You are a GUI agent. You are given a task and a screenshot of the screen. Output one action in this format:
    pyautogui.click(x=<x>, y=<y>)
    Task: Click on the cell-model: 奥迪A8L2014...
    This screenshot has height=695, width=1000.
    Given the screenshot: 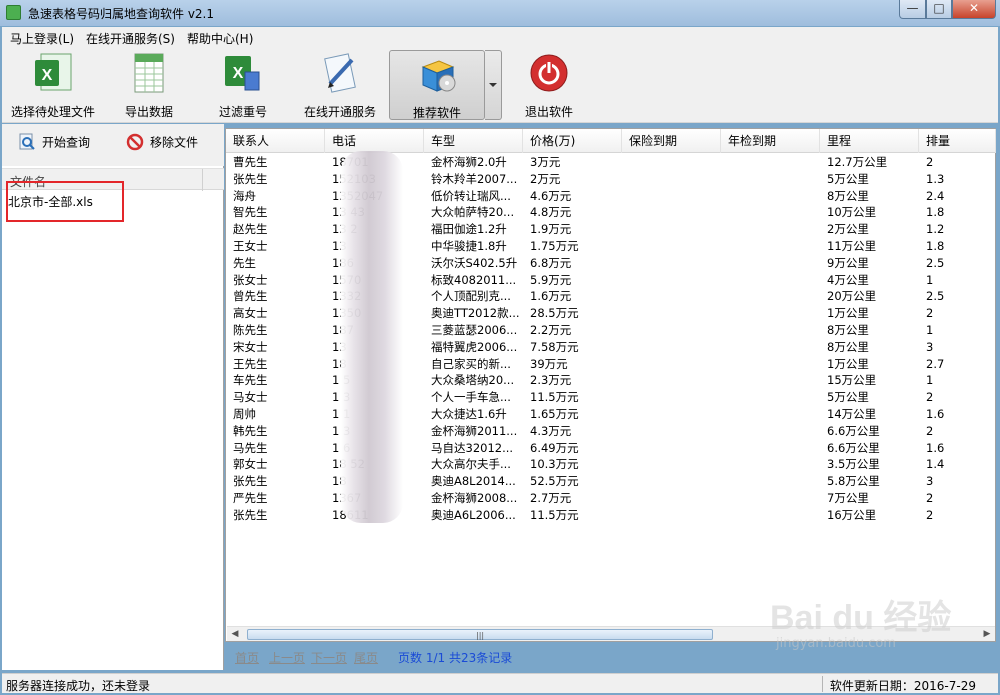 What is the action you would take?
    pyautogui.click(x=473, y=481)
    